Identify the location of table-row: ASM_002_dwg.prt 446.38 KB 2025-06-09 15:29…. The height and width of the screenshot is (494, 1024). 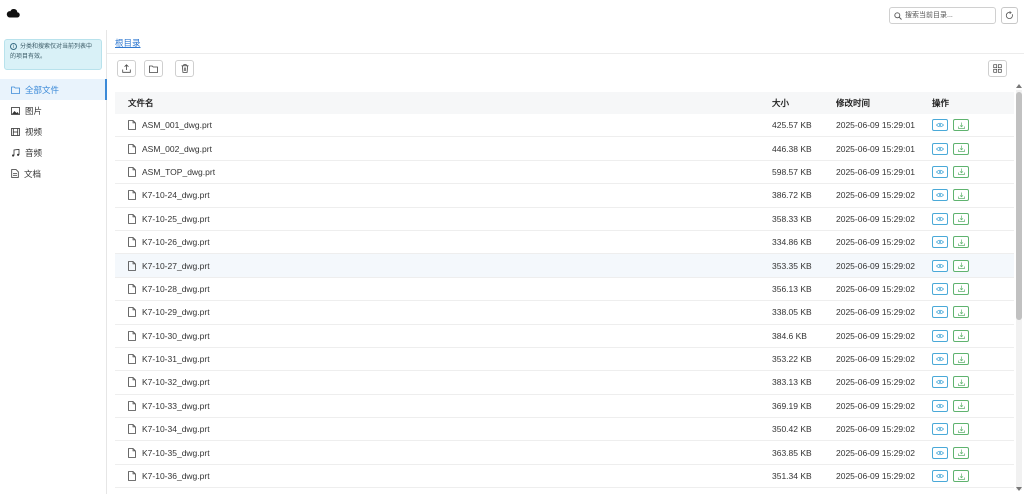
(564, 149).